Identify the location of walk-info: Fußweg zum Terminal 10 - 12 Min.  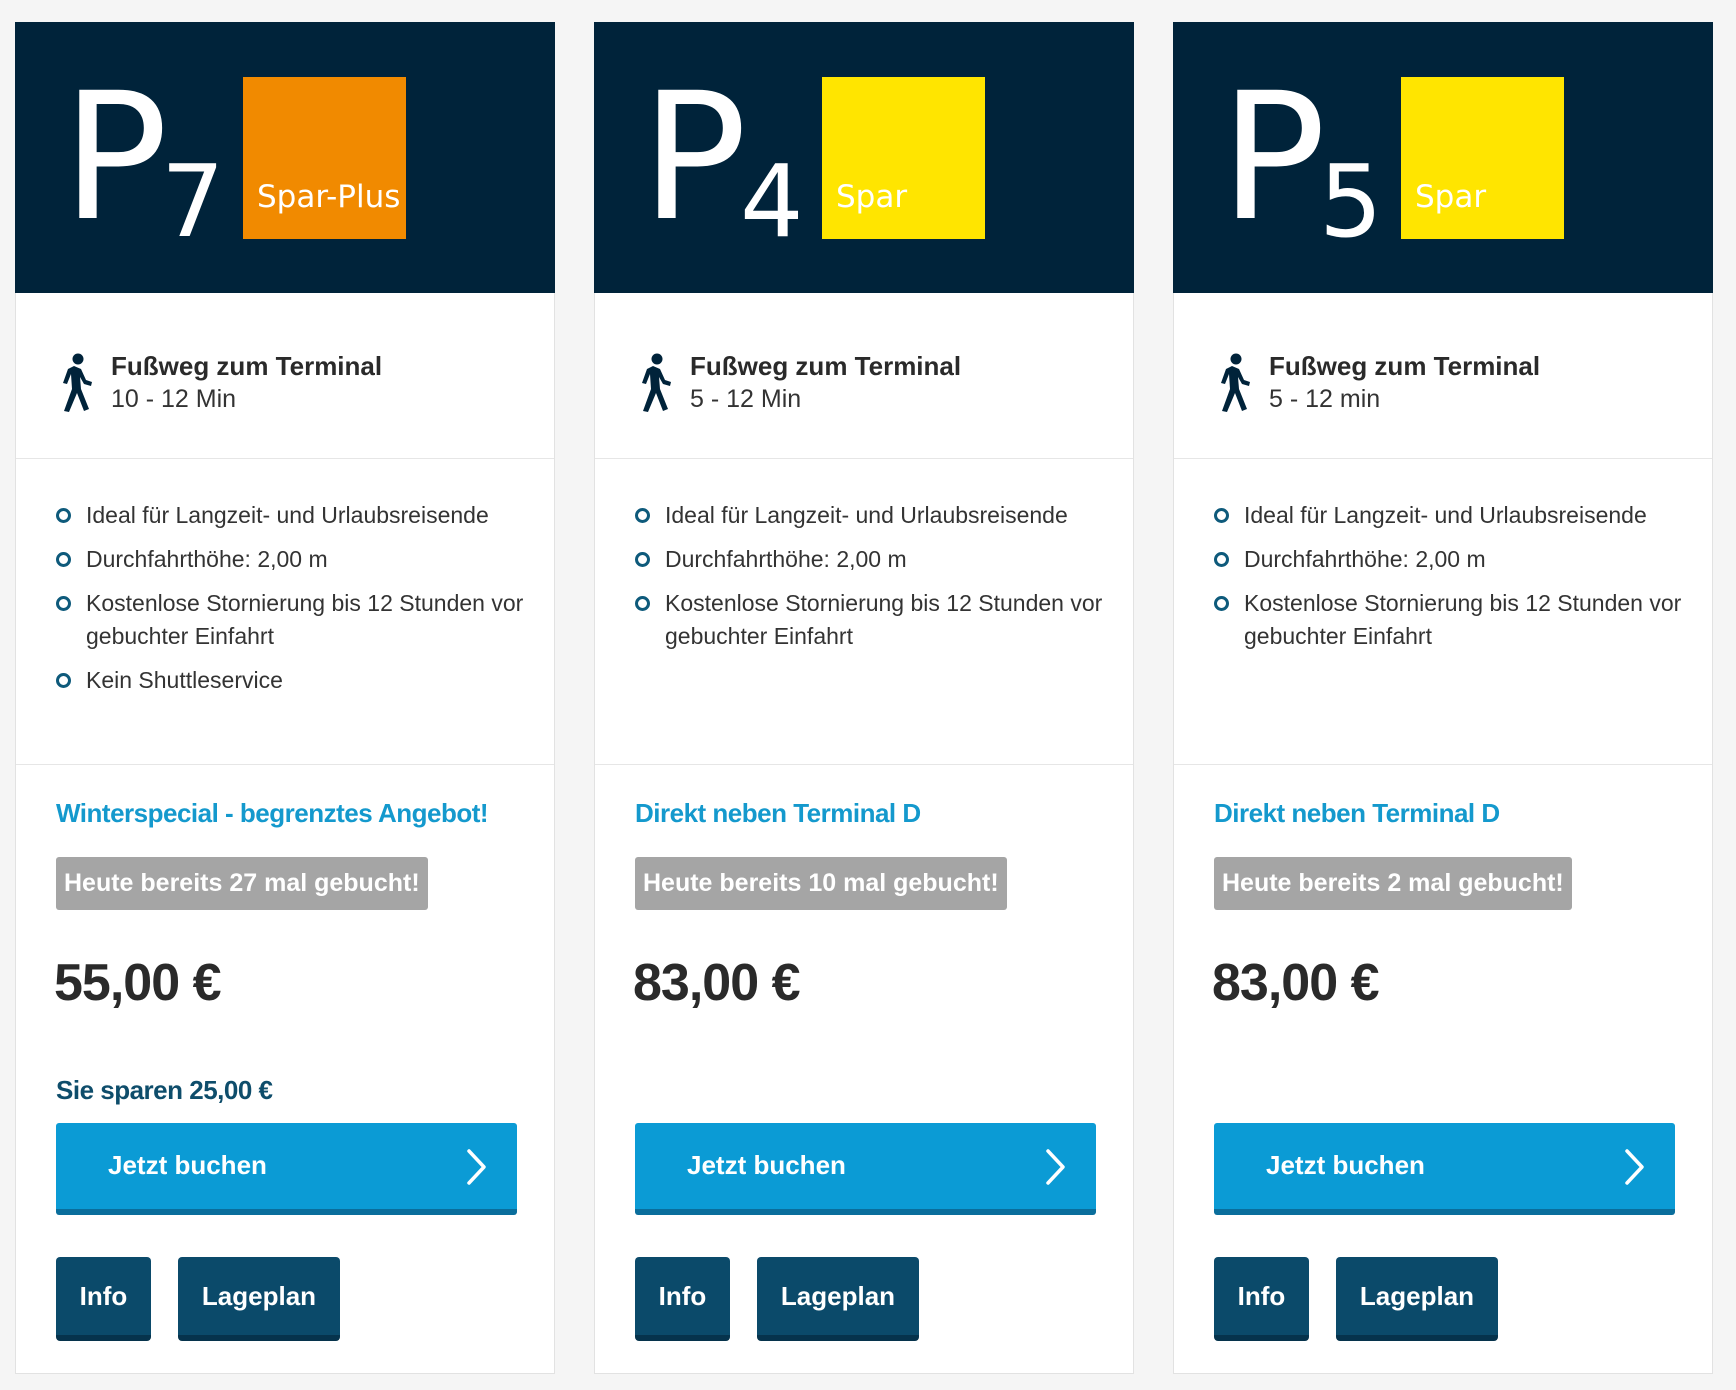
(285, 376).